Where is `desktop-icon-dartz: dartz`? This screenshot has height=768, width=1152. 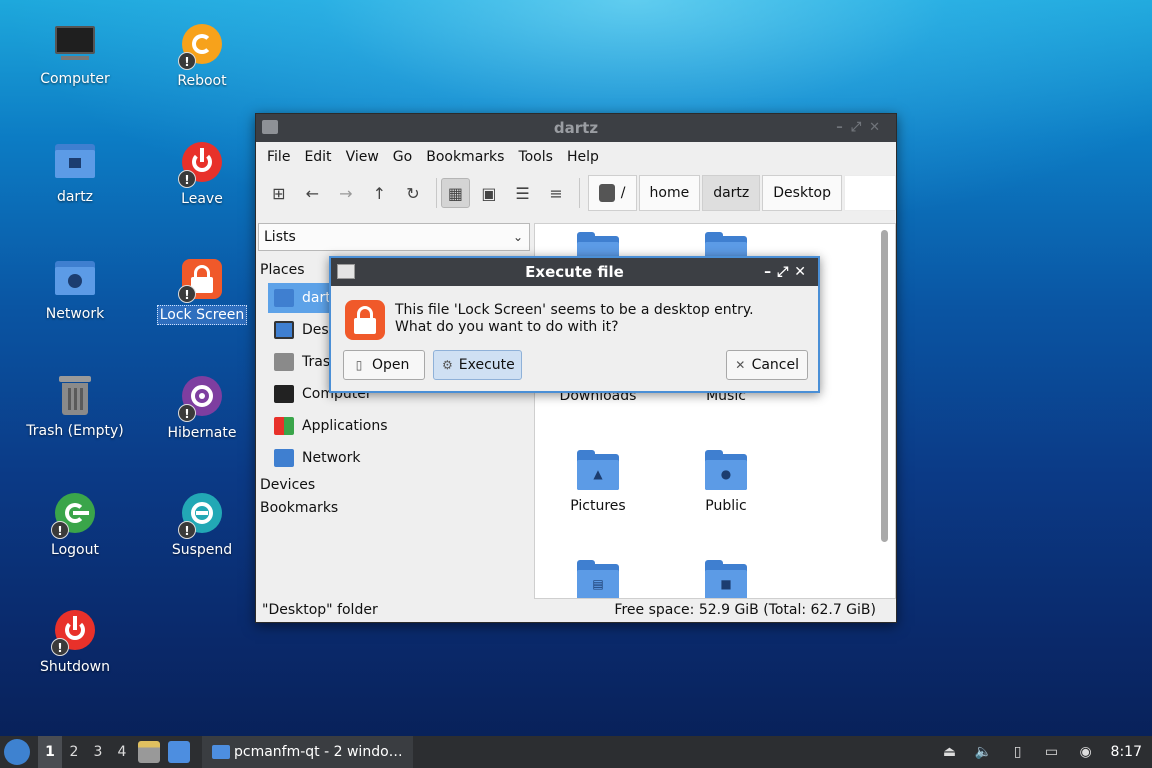 desktop-icon-dartz: dartz is located at coordinates (75, 173).